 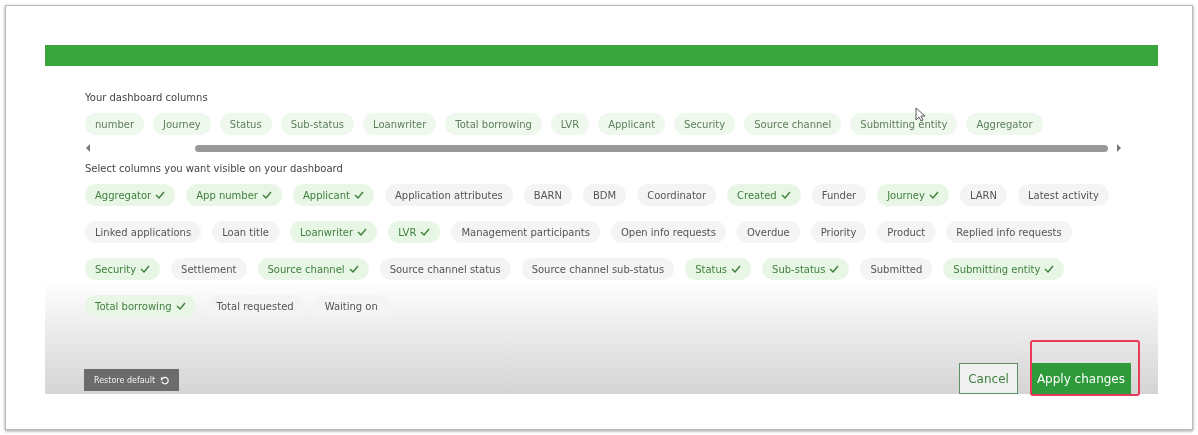 I want to click on column-chip: App number, so click(x=234, y=195).